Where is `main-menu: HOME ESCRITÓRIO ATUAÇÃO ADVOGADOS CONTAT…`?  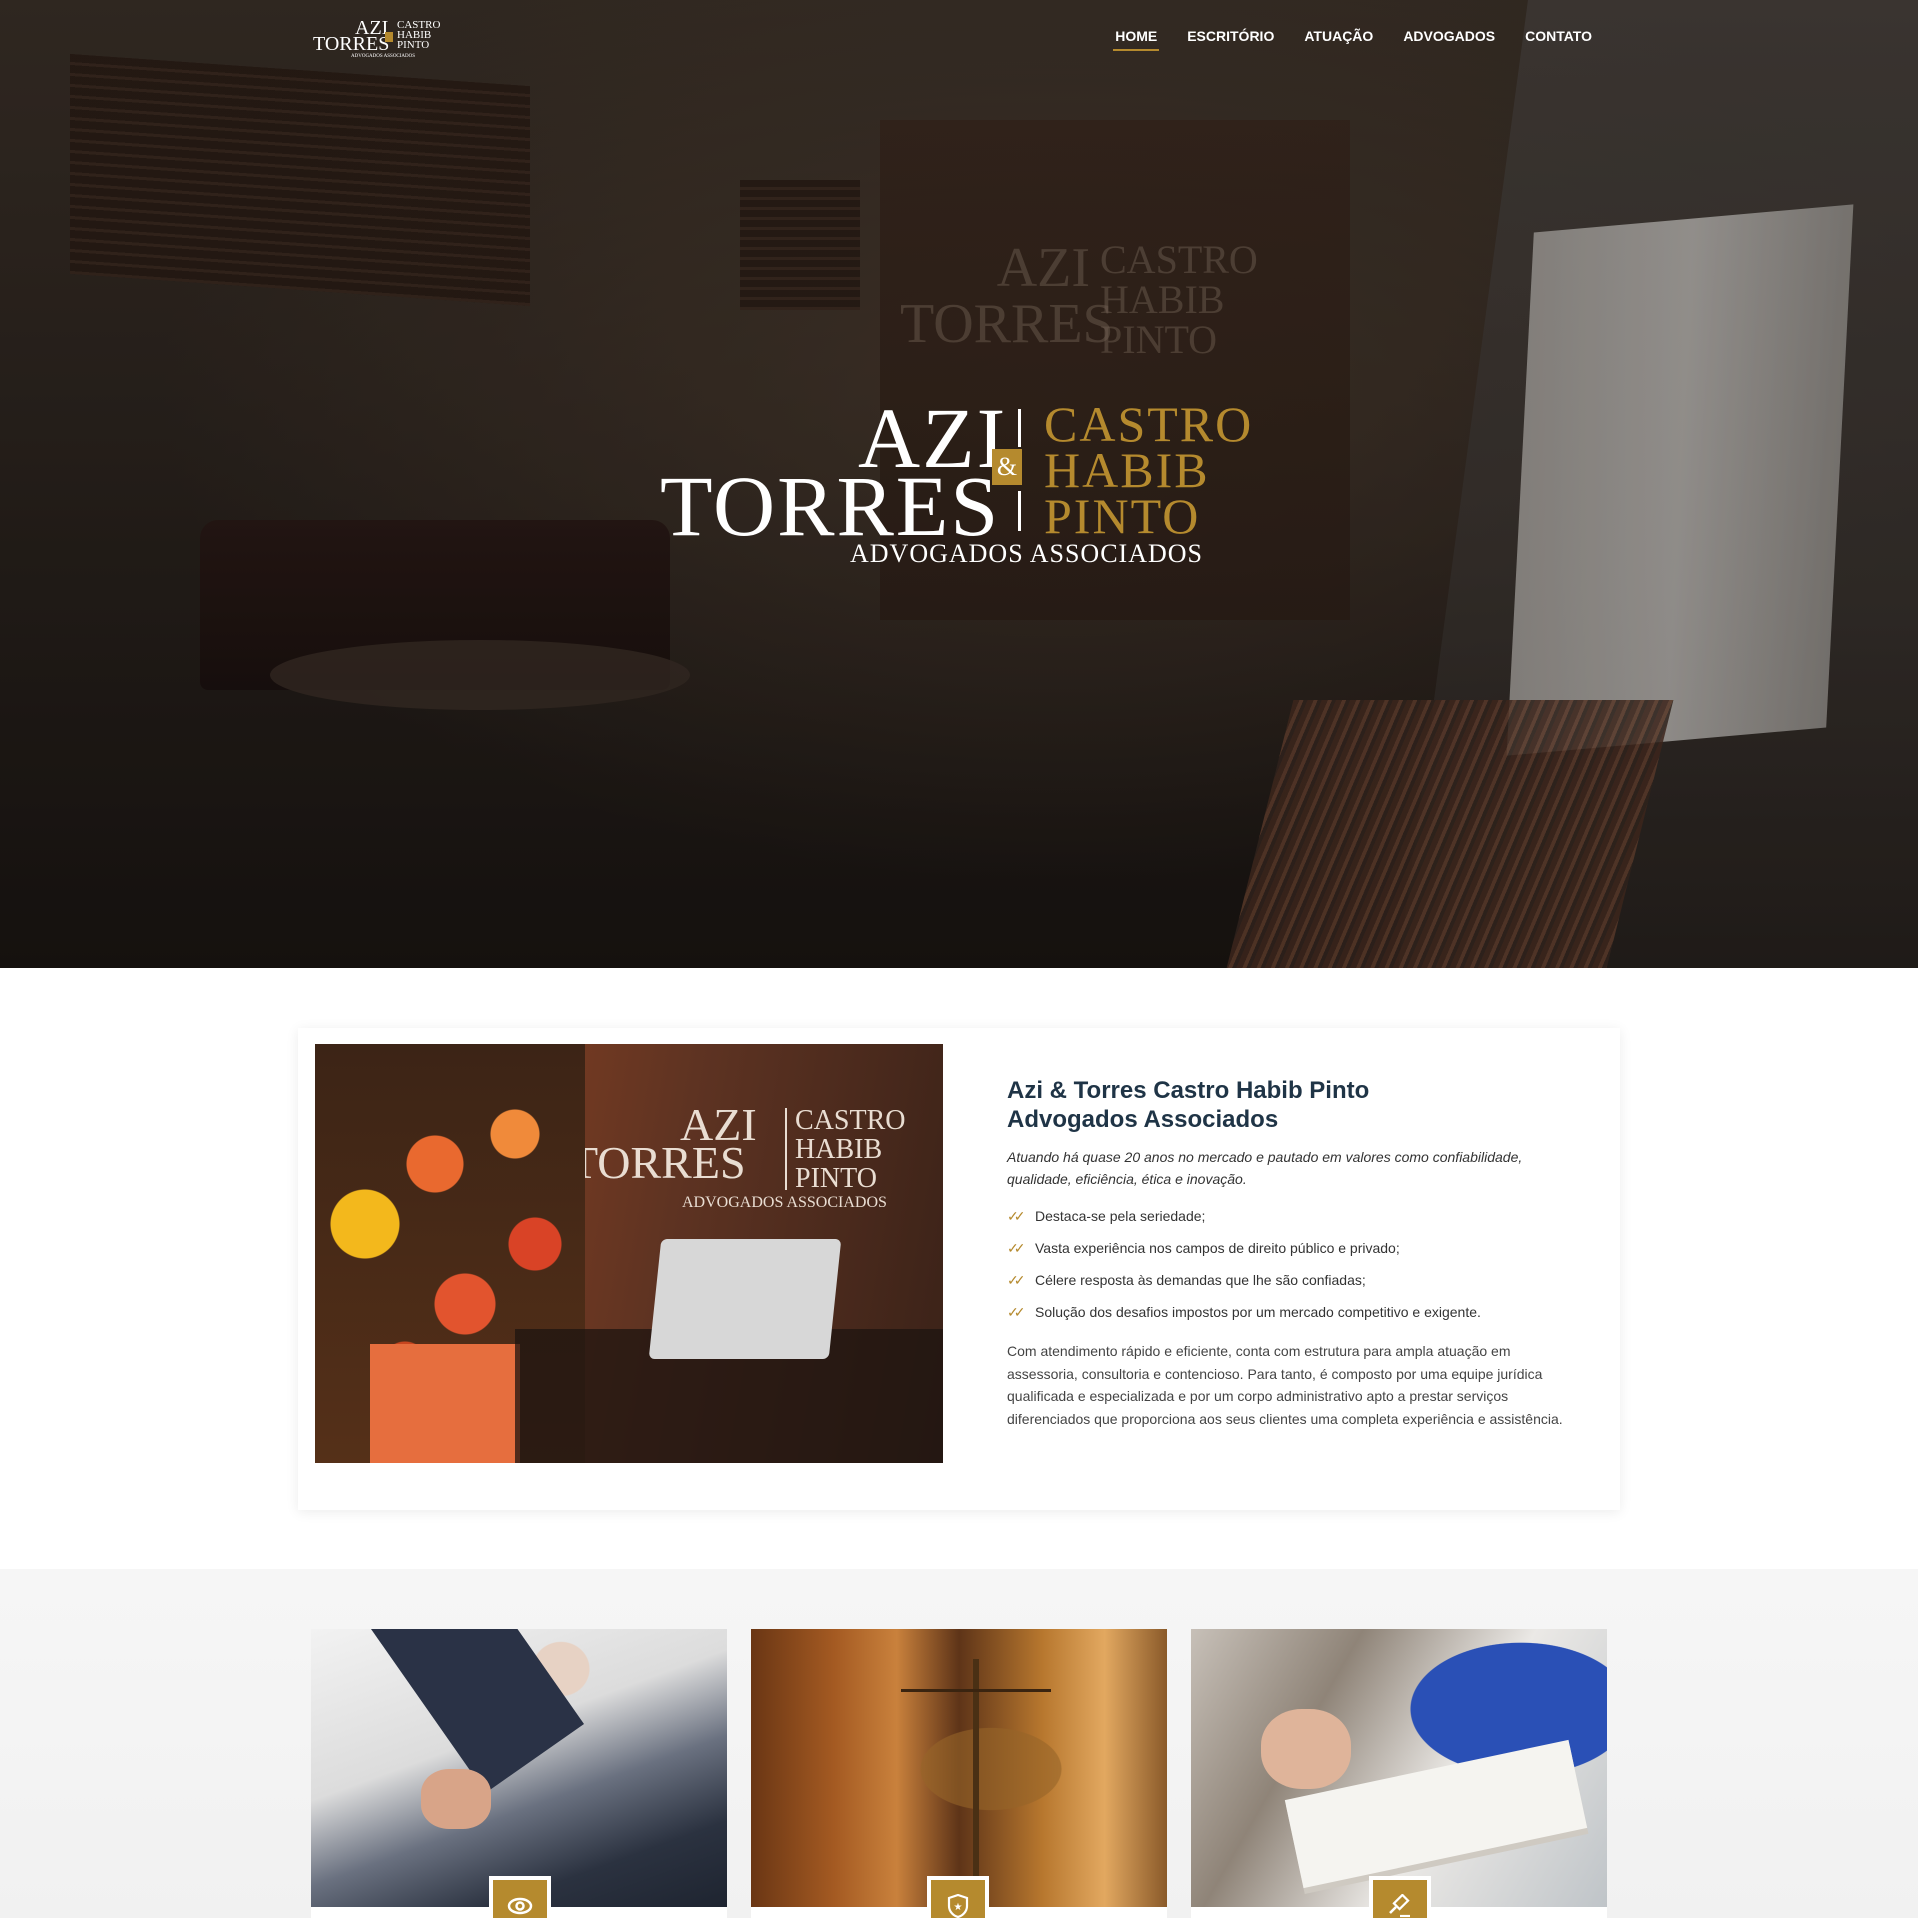 main-menu: HOME ESCRITÓRIO ATUAÇÃO ADVOGADOS CONTAT… is located at coordinates (1338, 39).